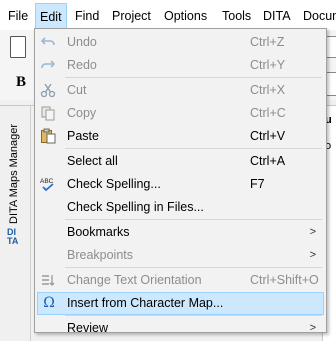 The height and width of the screenshot is (341, 336). Describe the element at coordinates (268, 90) in the screenshot. I see `menu-item-shortcut: Ctrl+X` at that location.